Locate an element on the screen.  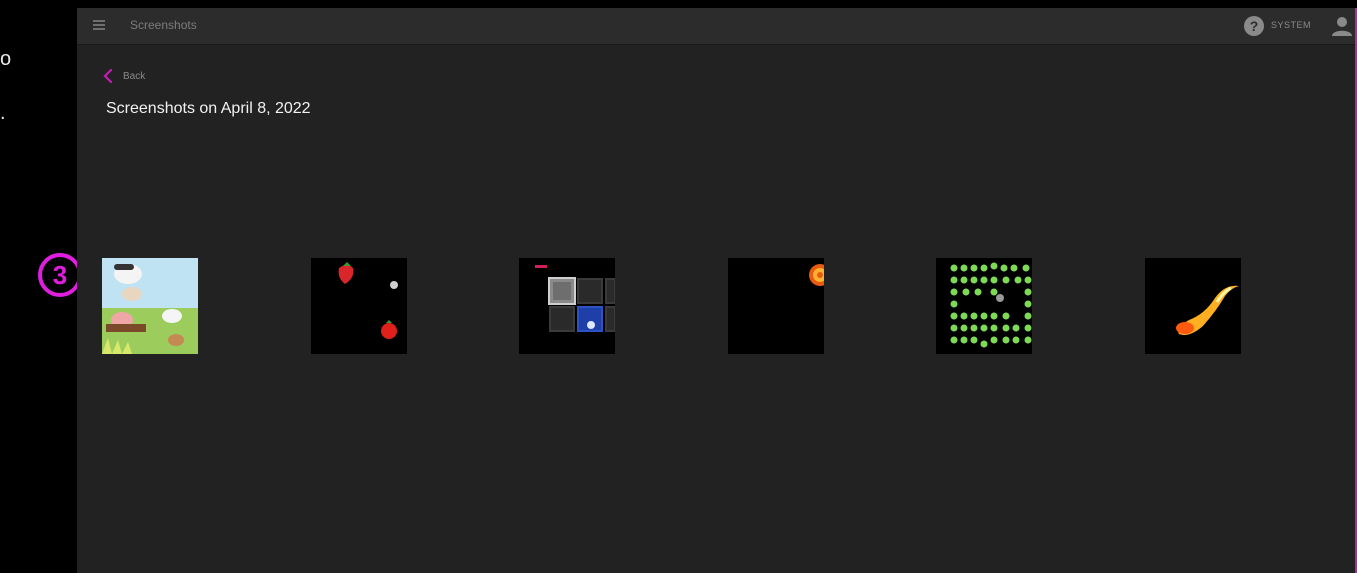
orange-target-thumbnail is located at coordinates (776, 306).